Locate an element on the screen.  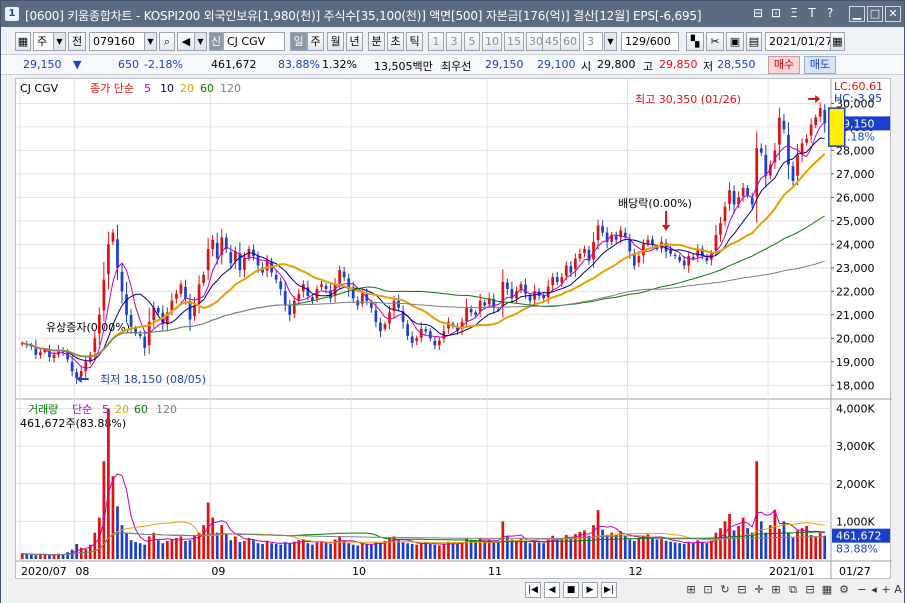
save-chart-icon: ⊟ is located at coordinates (810, 590).